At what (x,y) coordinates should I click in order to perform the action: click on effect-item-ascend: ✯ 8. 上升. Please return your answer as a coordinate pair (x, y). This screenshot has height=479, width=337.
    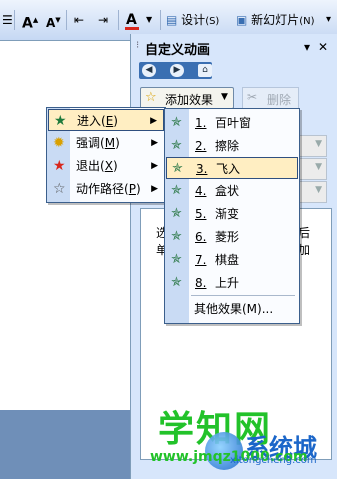
    Looking at the image, I should click on (232, 283).